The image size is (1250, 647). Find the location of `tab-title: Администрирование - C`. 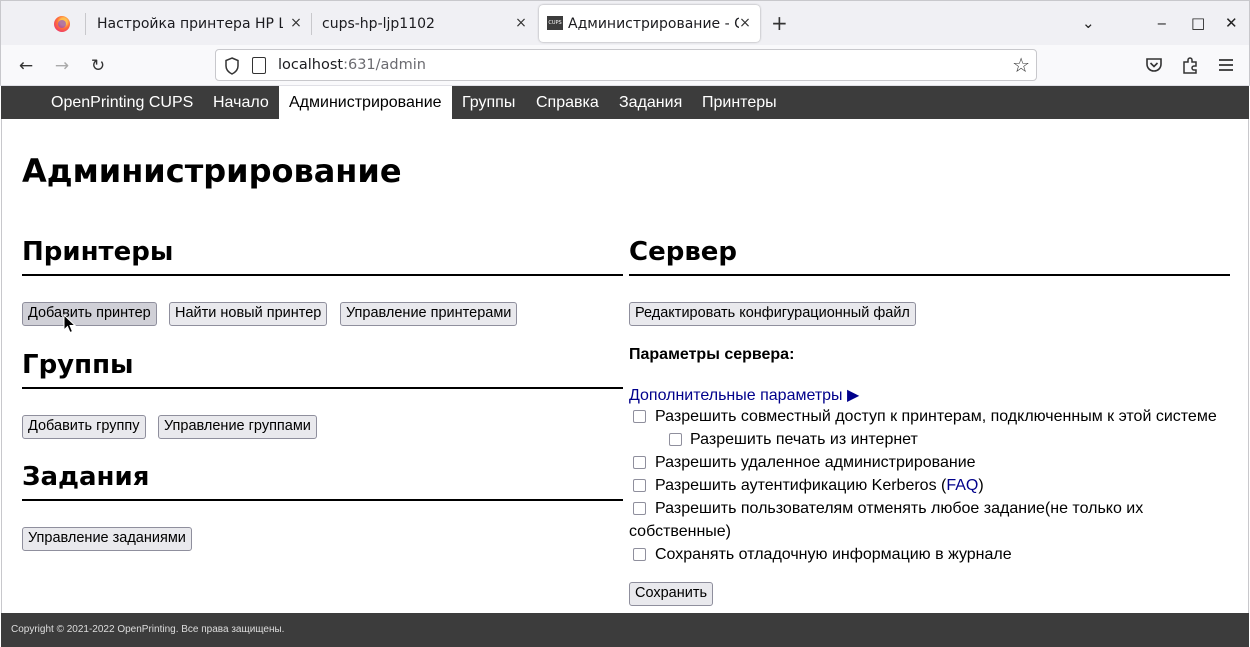

tab-title: Администрирование - C is located at coordinates (653, 23).